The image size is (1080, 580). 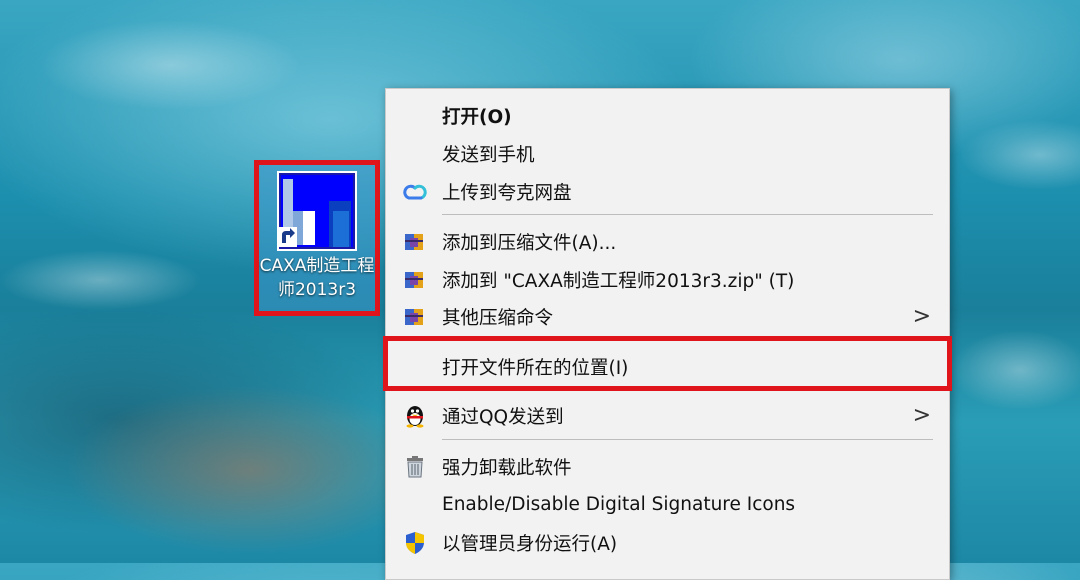 I want to click on highlight-box, so click(x=667, y=363).